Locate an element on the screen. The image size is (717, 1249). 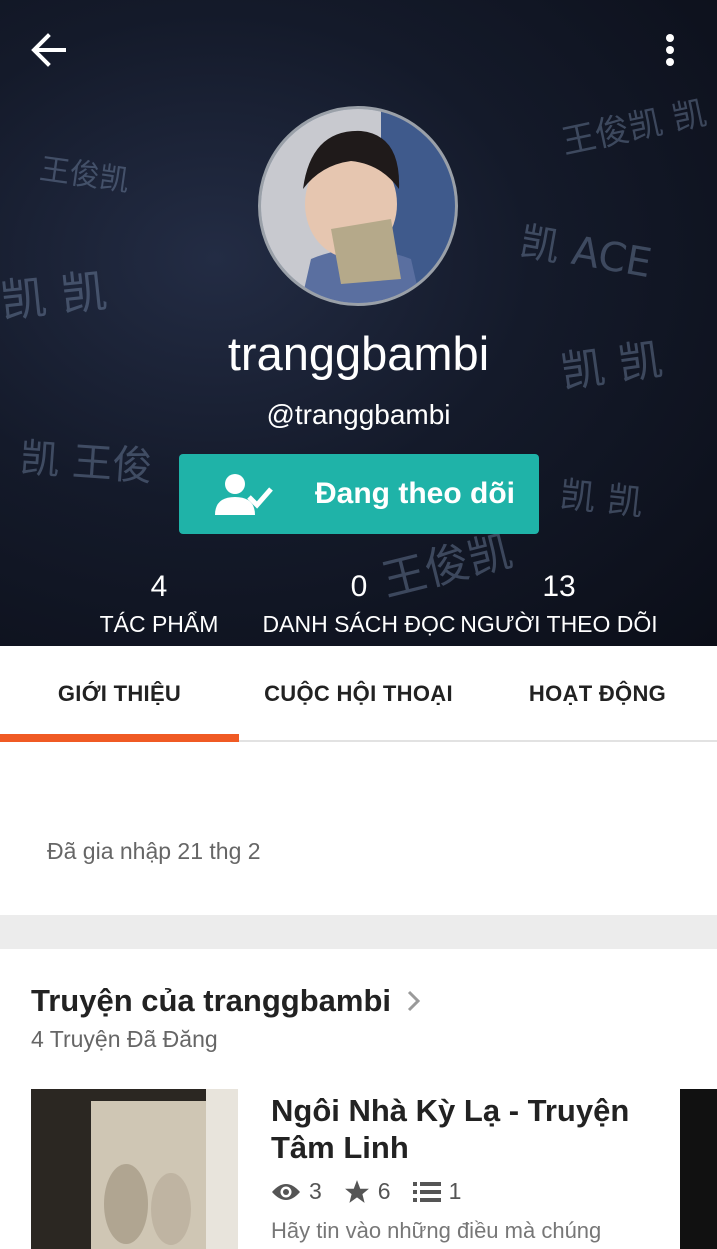
back-button is located at coordinates (53, 52).